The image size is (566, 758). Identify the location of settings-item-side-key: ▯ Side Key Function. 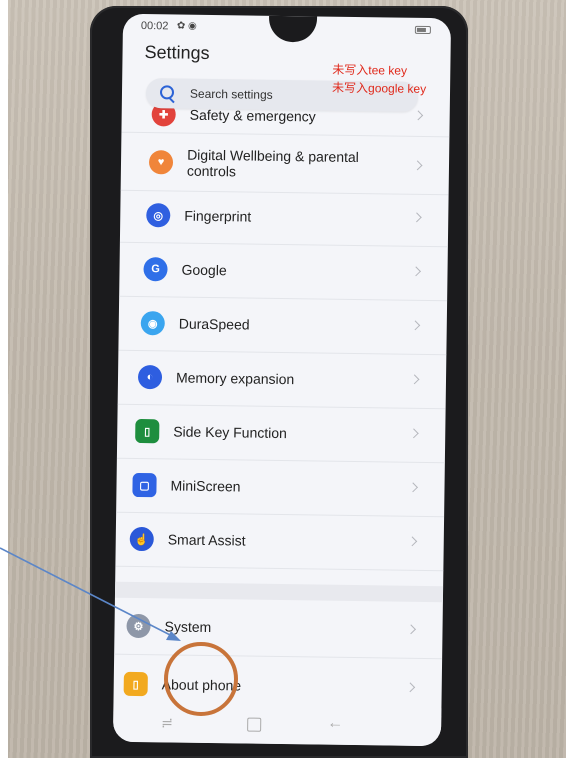
(281, 434).